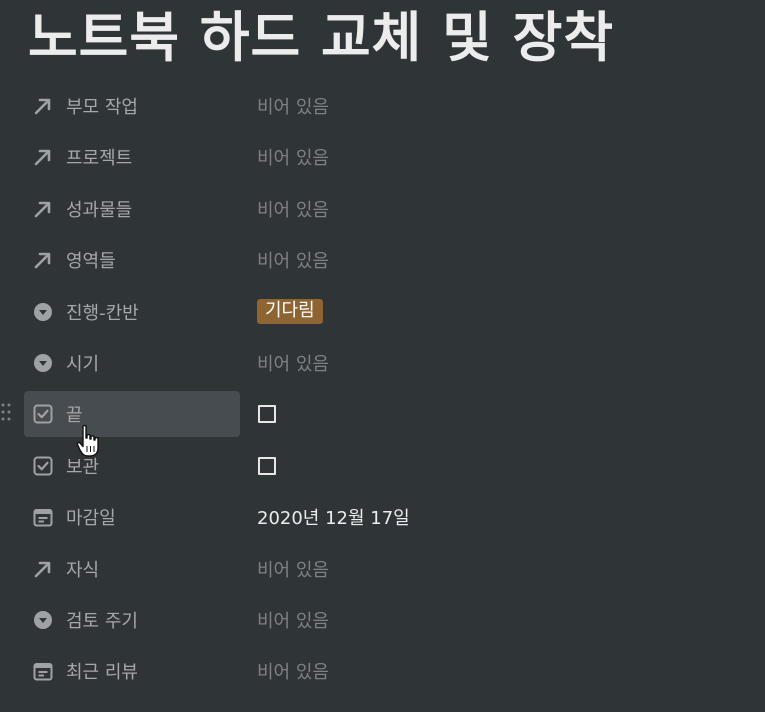 The height and width of the screenshot is (712, 765). What do you see at coordinates (102, 107) in the screenshot?
I see `property-label: 부모 작업` at bounding box center [102, 107].